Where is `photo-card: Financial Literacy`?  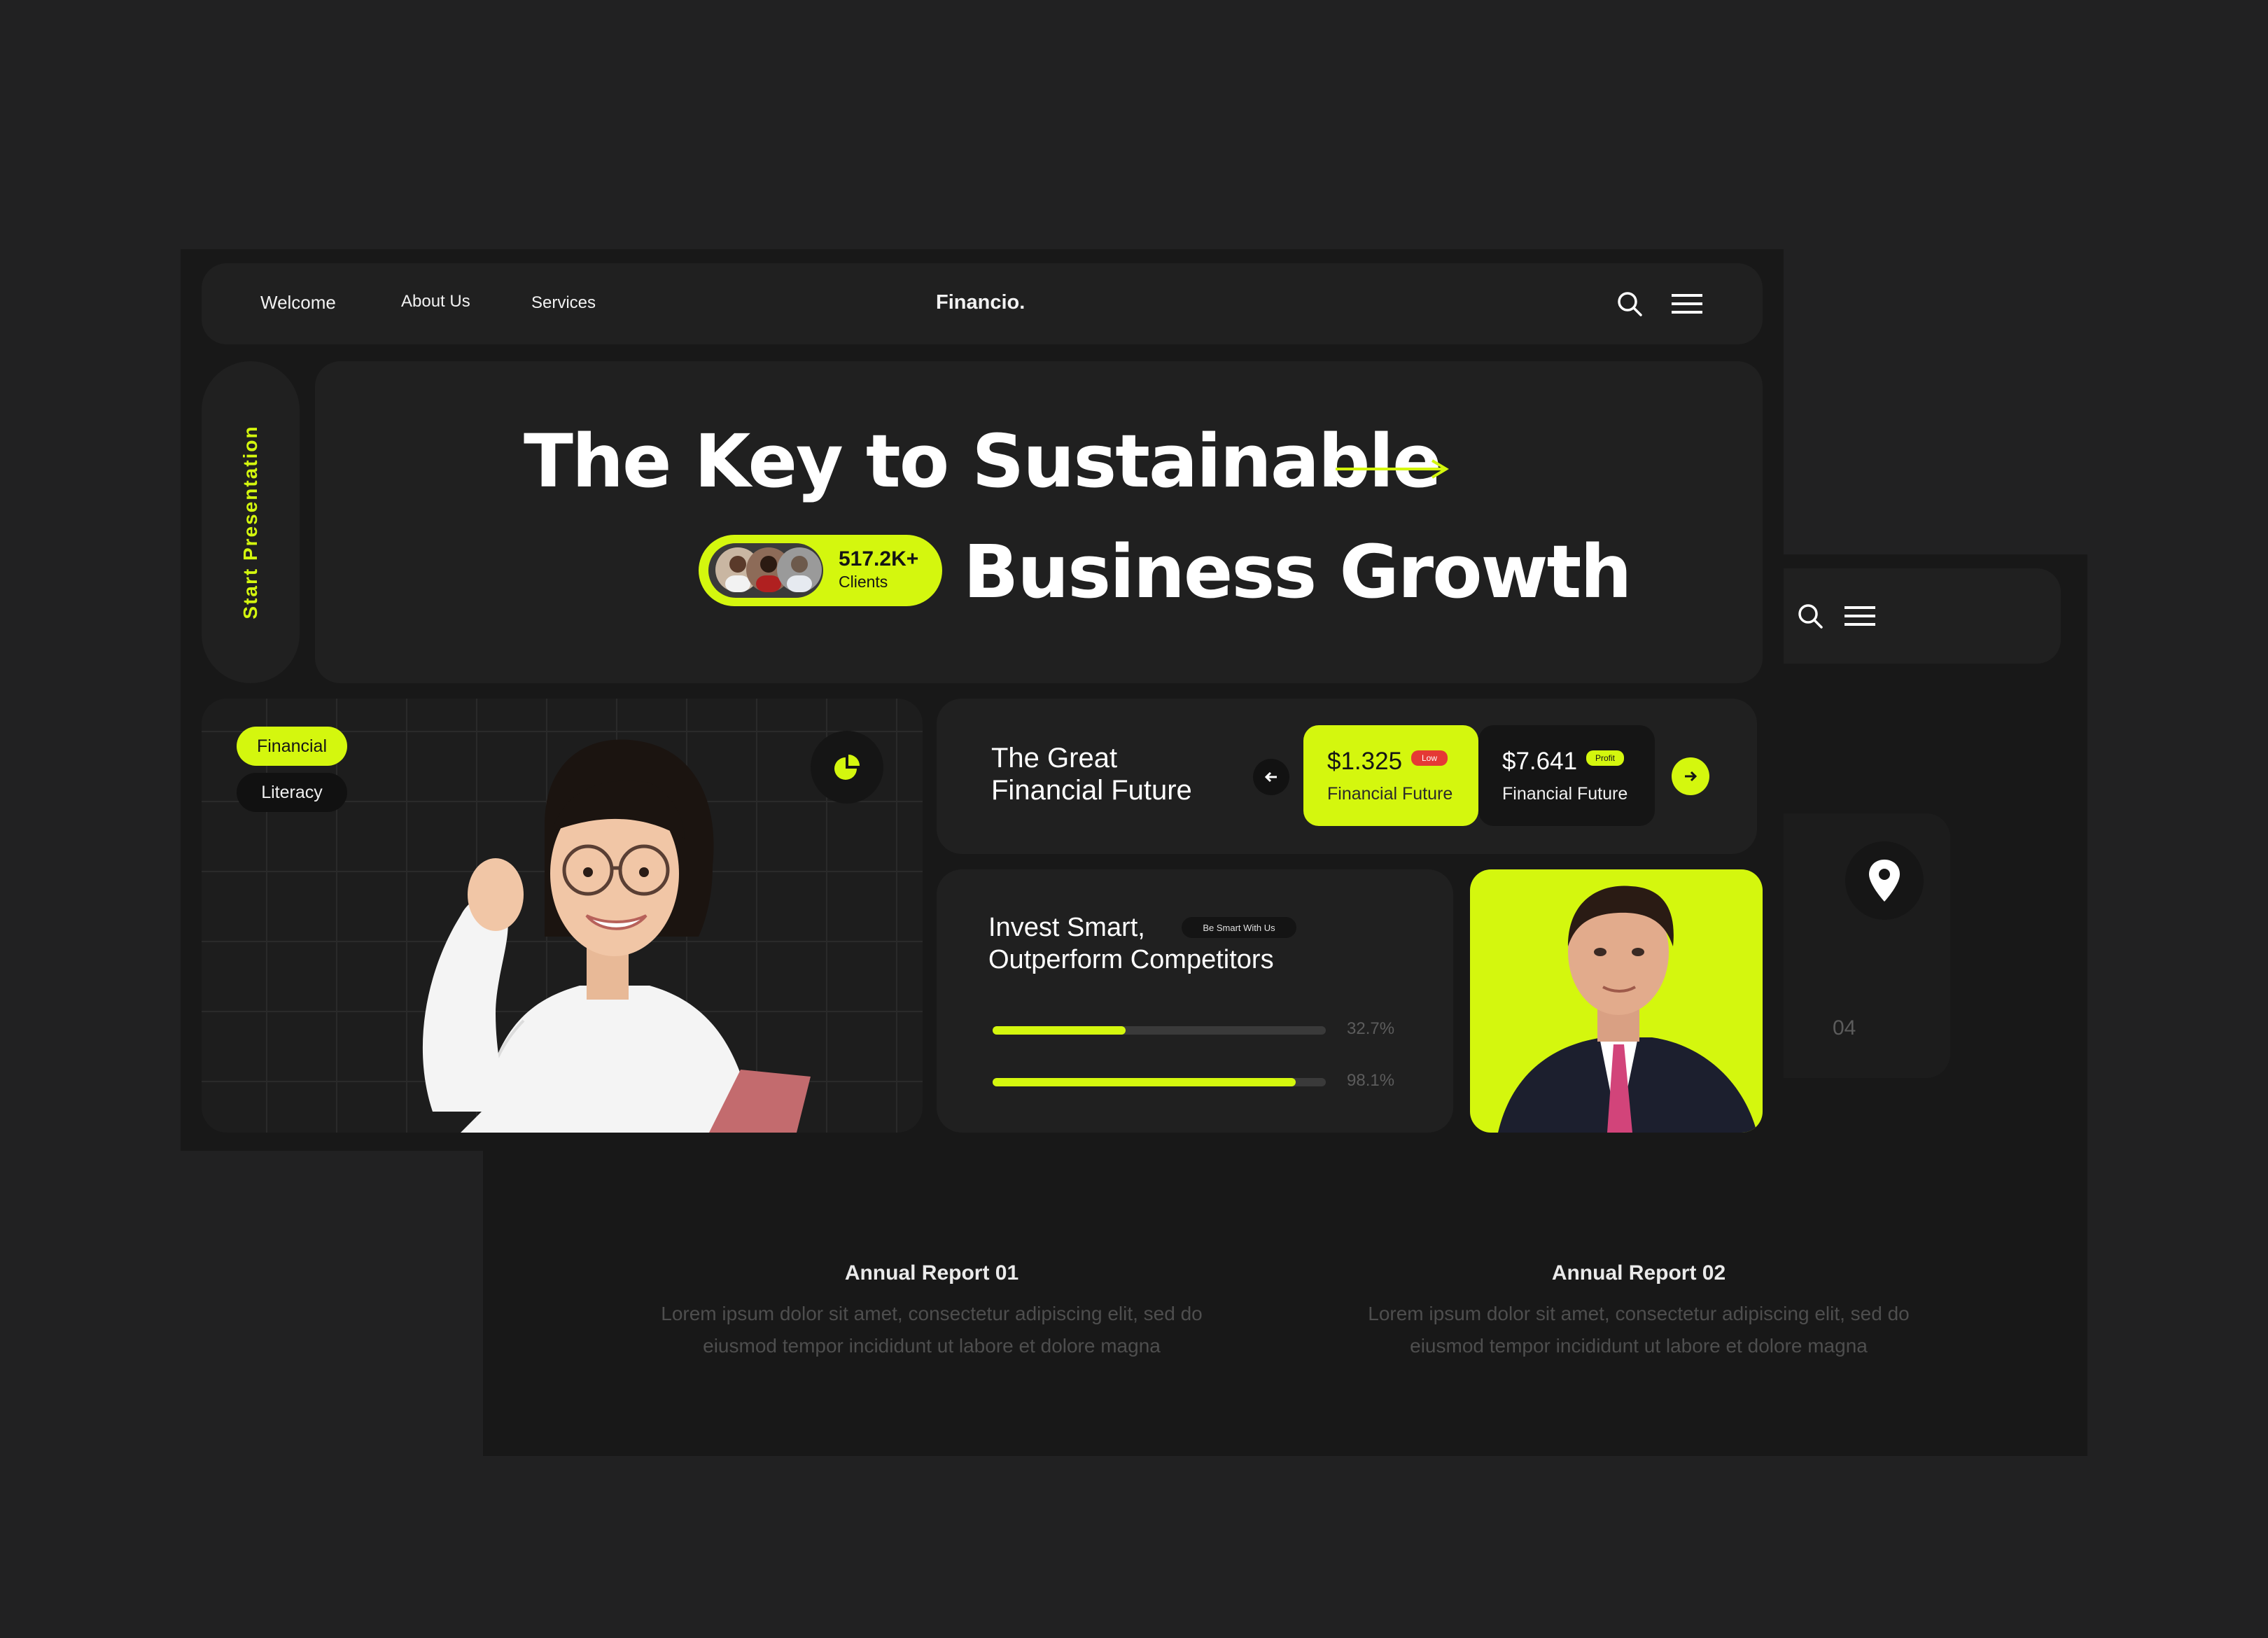
photo-card: Financial Literacy is located at coordinates (562, 916).